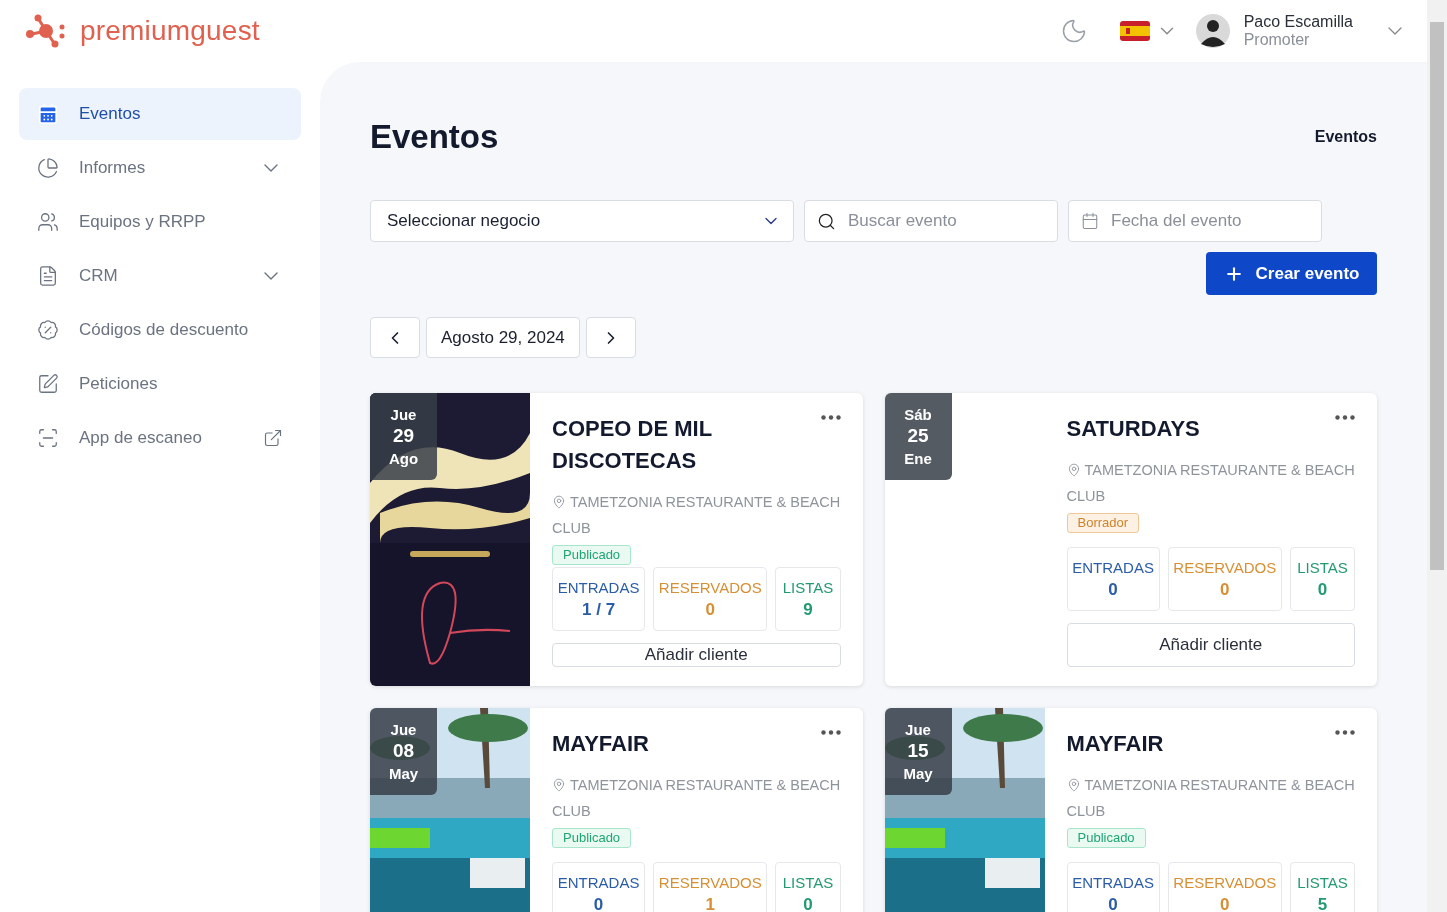 The image size is (1447, 912). What do you see at coordinates (1298, 22) in the screenshot?
I see `user-name: Paco Escamilla` at bounding box center [1298, 22].